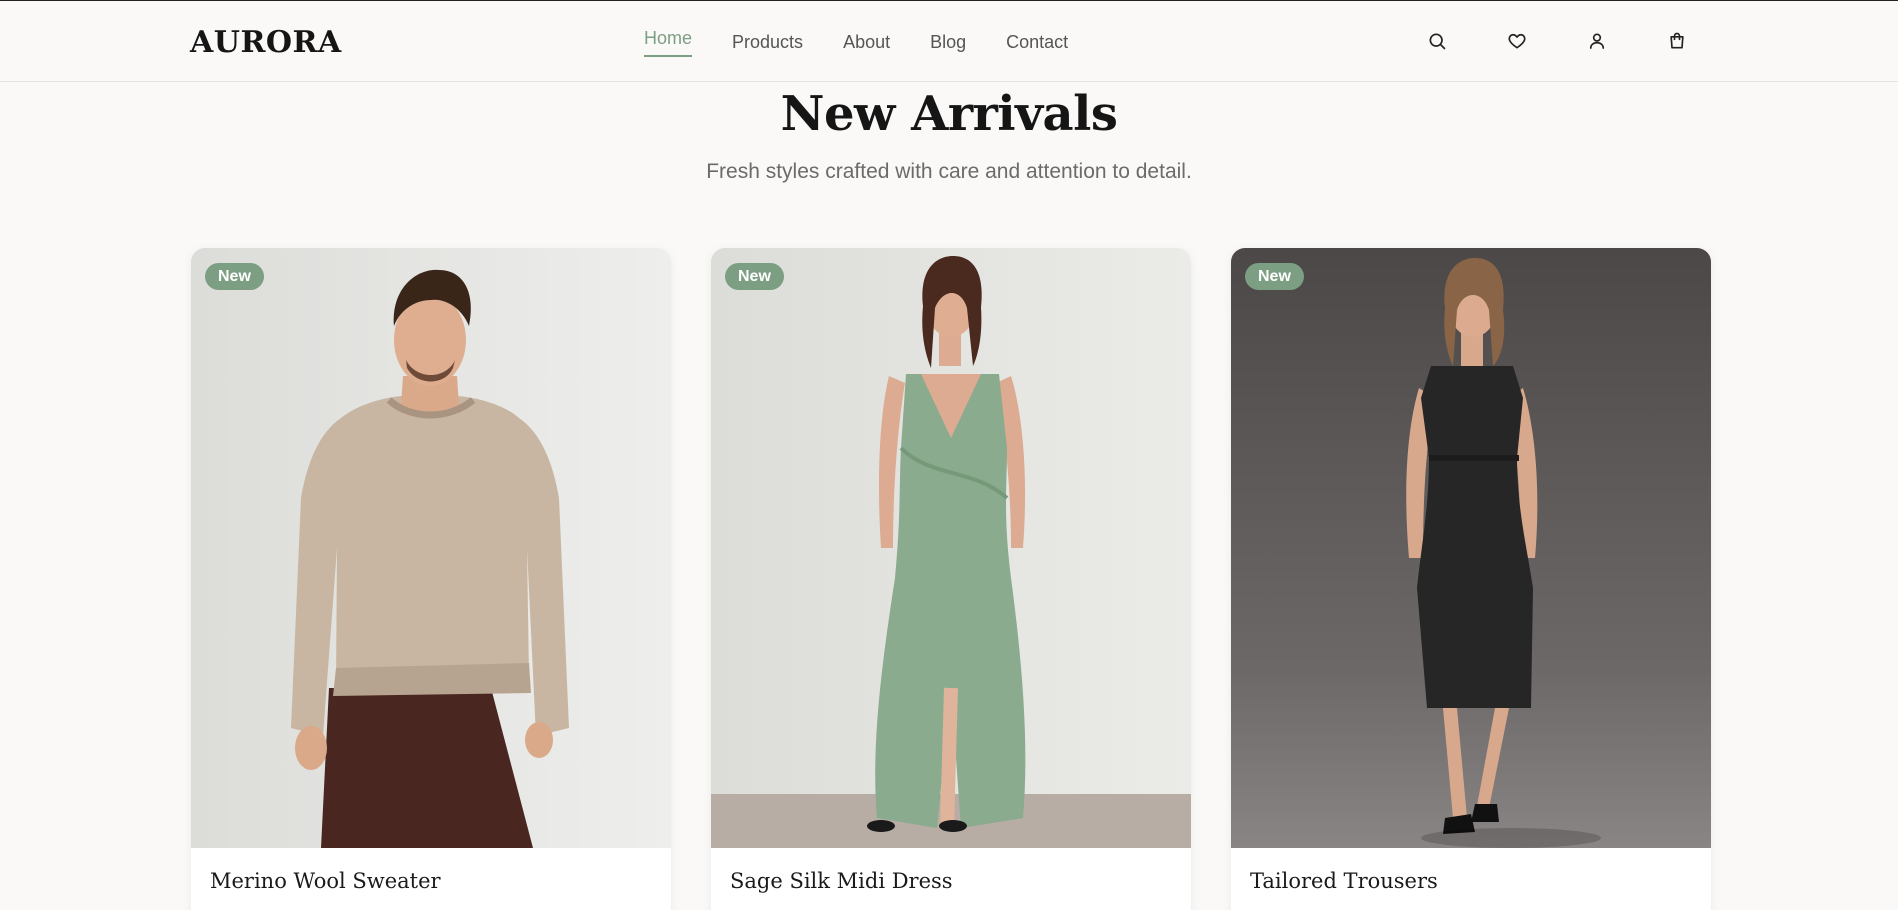  What do you see at coordinates (1677, 41) in the screenshot?
I see `shopping-bag-icon` at bounding box center [1677, 41].